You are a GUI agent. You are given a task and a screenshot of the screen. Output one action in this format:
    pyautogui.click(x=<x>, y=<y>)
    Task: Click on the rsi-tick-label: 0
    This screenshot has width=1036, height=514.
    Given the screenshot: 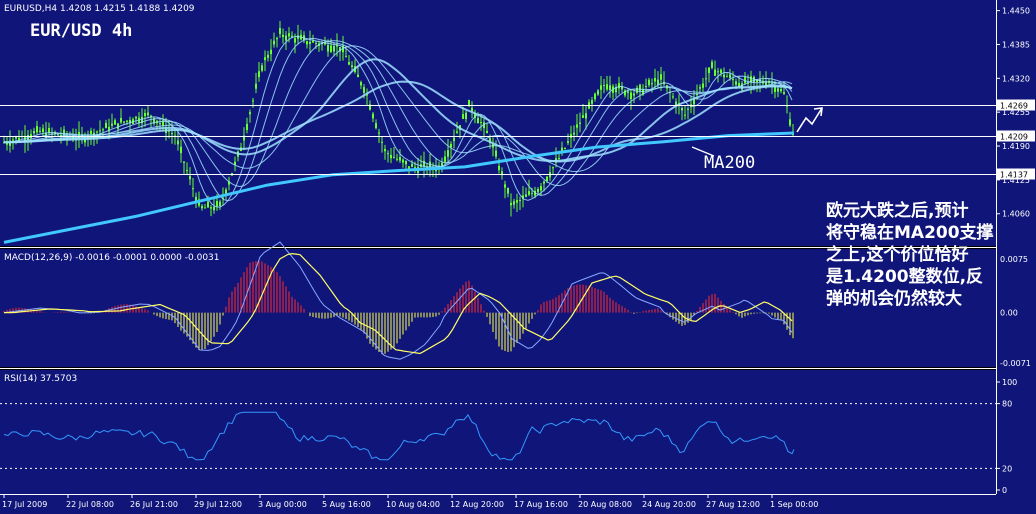 What is the action you would take?
    pyautogui.click(x=1004, y=490)
    